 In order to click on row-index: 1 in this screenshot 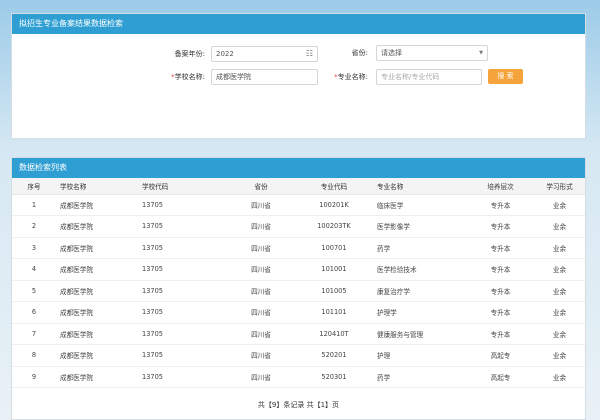, I will do `click(34, 205)`.